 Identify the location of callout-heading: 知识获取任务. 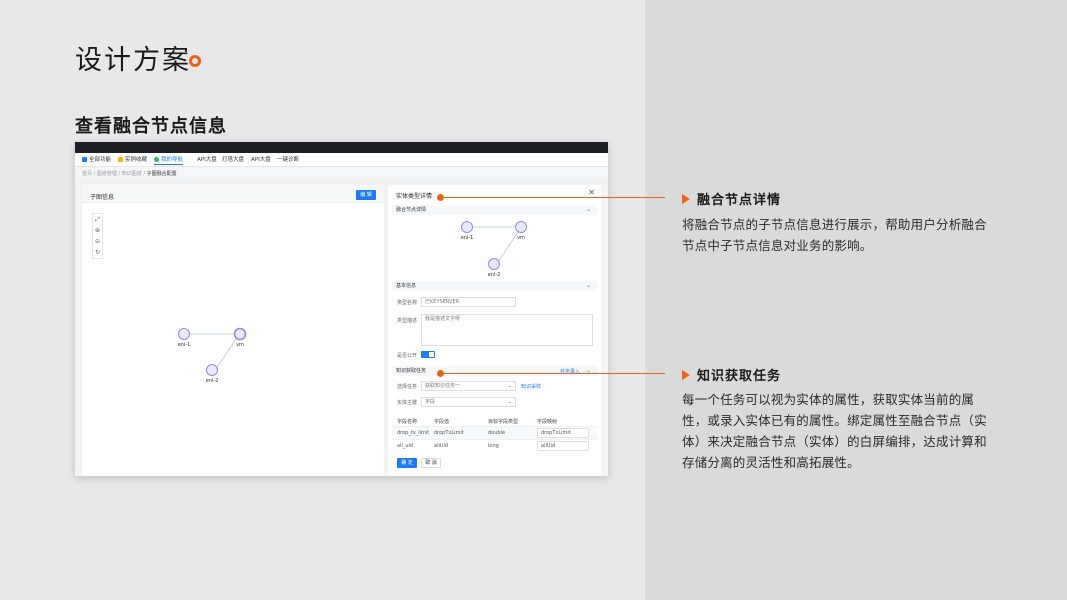
(731, 374).